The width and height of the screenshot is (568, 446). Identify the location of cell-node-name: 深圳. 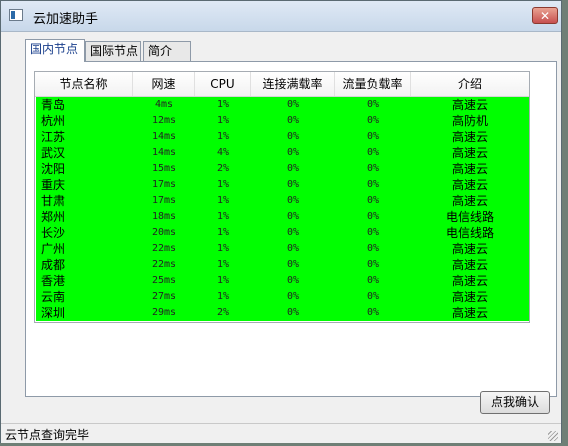
(53, 313).